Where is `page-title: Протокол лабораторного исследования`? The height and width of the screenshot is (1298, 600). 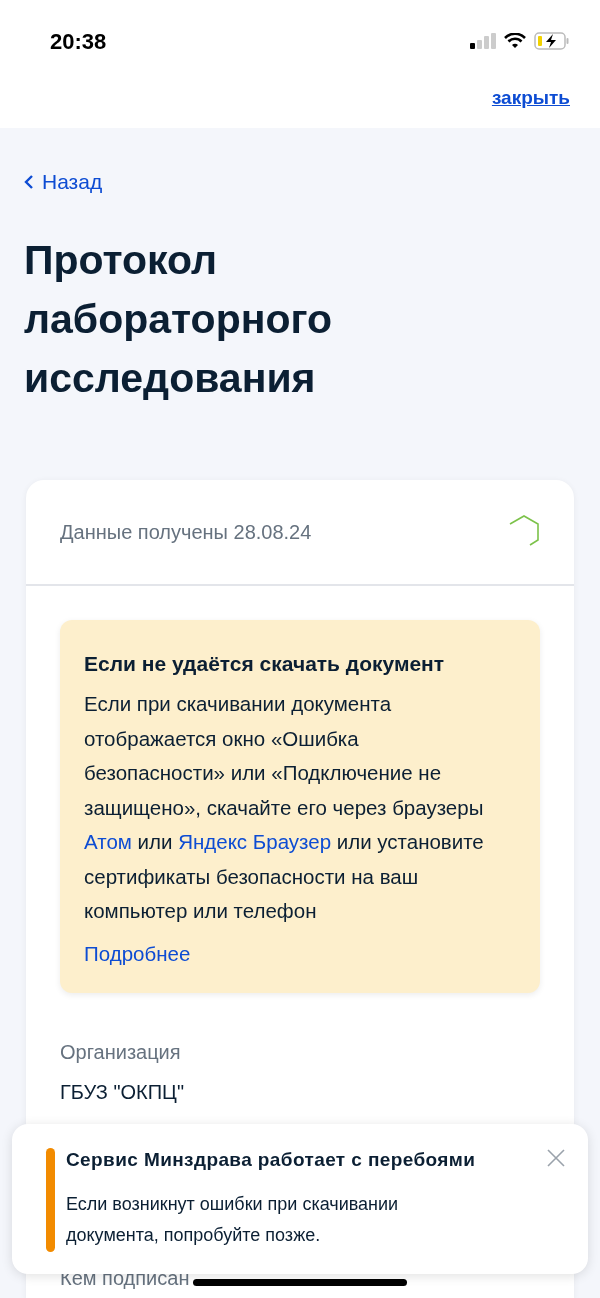
page-title: Протокол лабораторного исследования is located at coordinates (179, 319).